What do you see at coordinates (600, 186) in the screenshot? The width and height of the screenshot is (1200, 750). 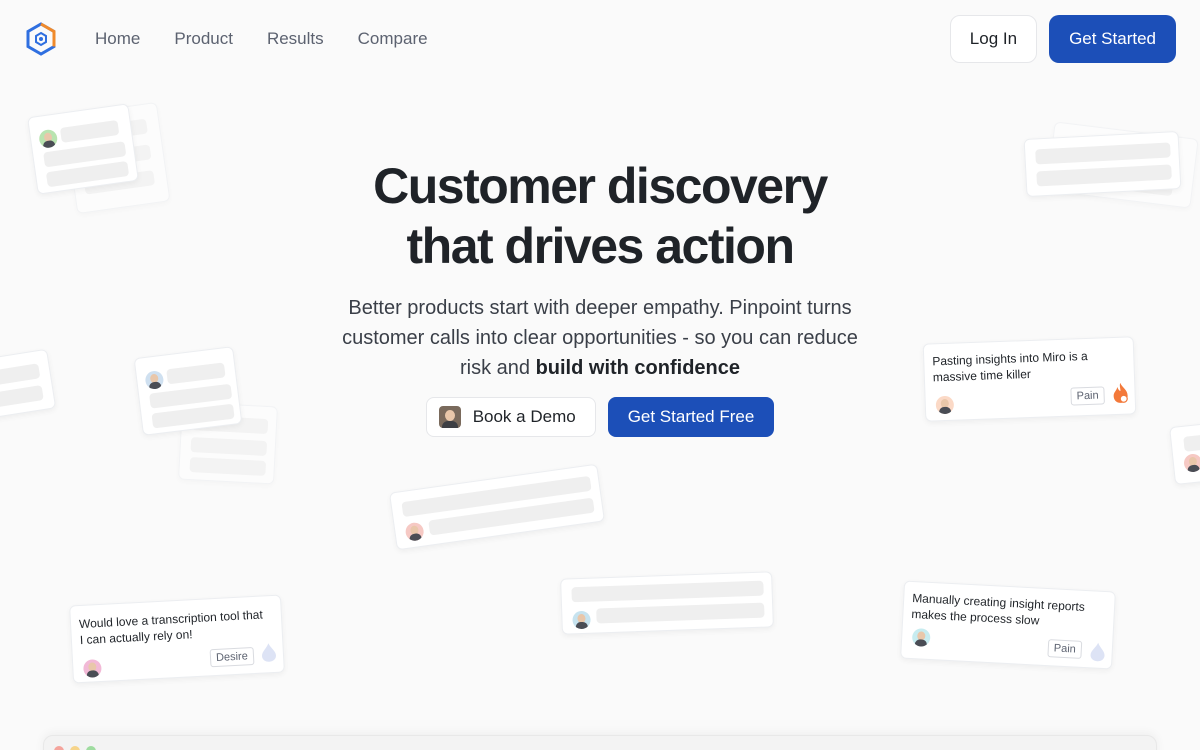 I see `hero-title-line1: Customer discovery` at bounding box center [600, 186].